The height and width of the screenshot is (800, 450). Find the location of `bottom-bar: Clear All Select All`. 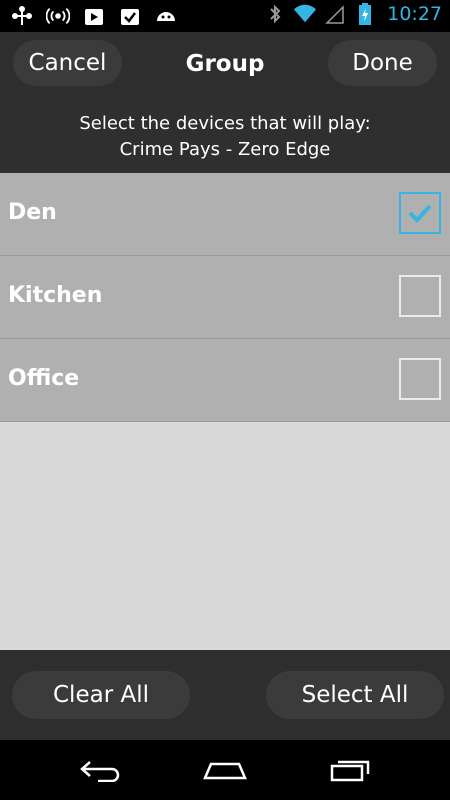

bottom-bar: Clear All Select All is located at coordinates (225, 695).